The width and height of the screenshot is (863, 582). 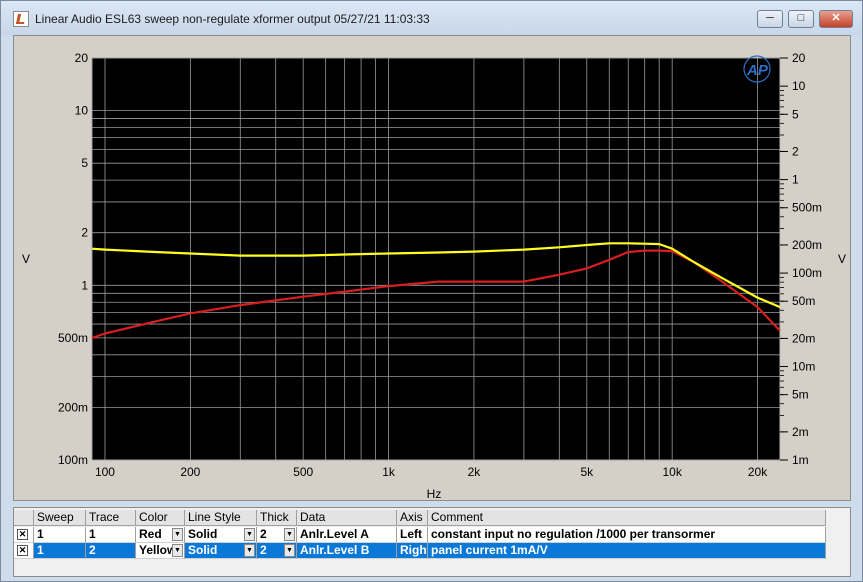 What do you see at coordinates (177, 550) in the screenshot?
I see `legend-row-2-color-dropdown-icon: ▼` at bounding box center [177, 550].